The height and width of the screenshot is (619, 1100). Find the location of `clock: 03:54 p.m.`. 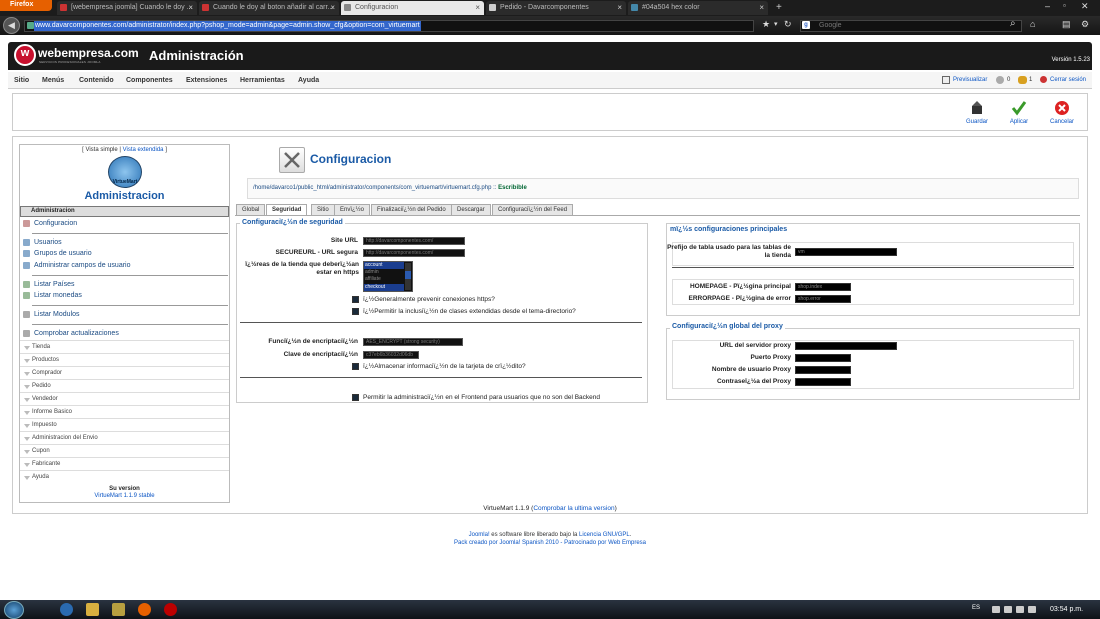

clock: 03:54 p.m. is located at coordinates (1066, 609).